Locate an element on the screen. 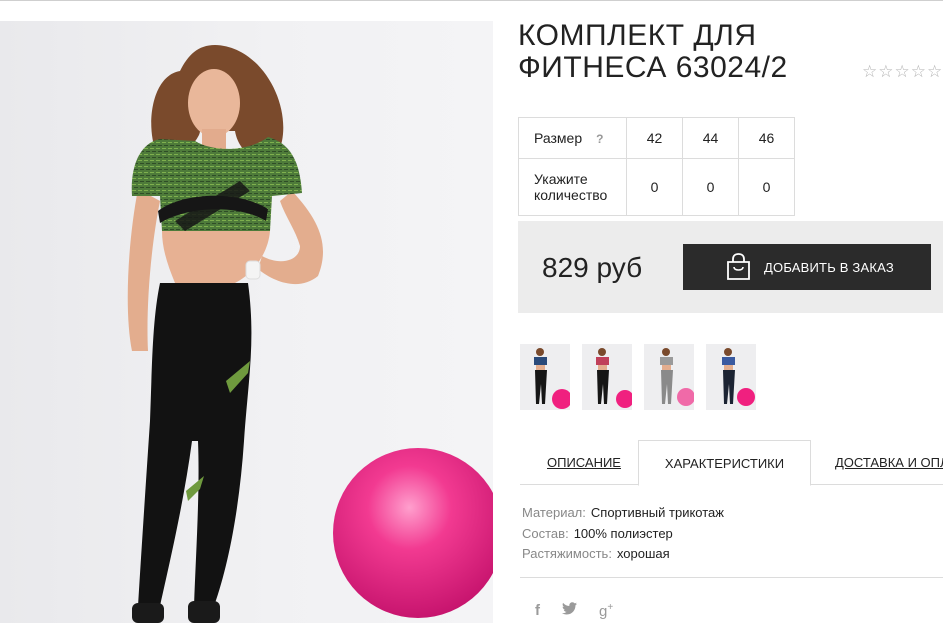 The width and height of the screenshot is (943, 623). section-divider is located at coordinates (731, 577).